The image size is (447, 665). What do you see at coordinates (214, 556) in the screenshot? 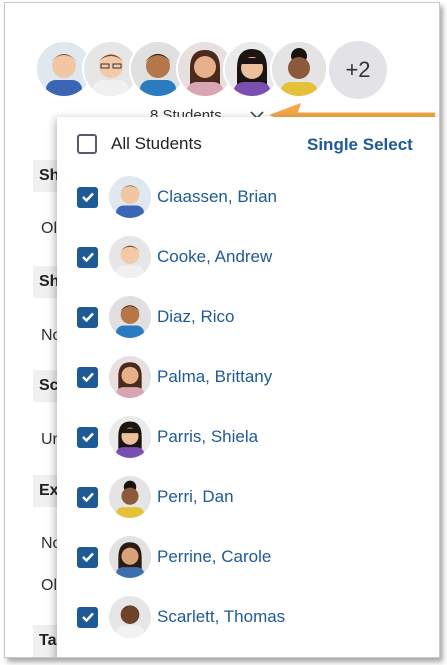
I see `student-name: Perrine, Carole` at bounding box center [214, 556].